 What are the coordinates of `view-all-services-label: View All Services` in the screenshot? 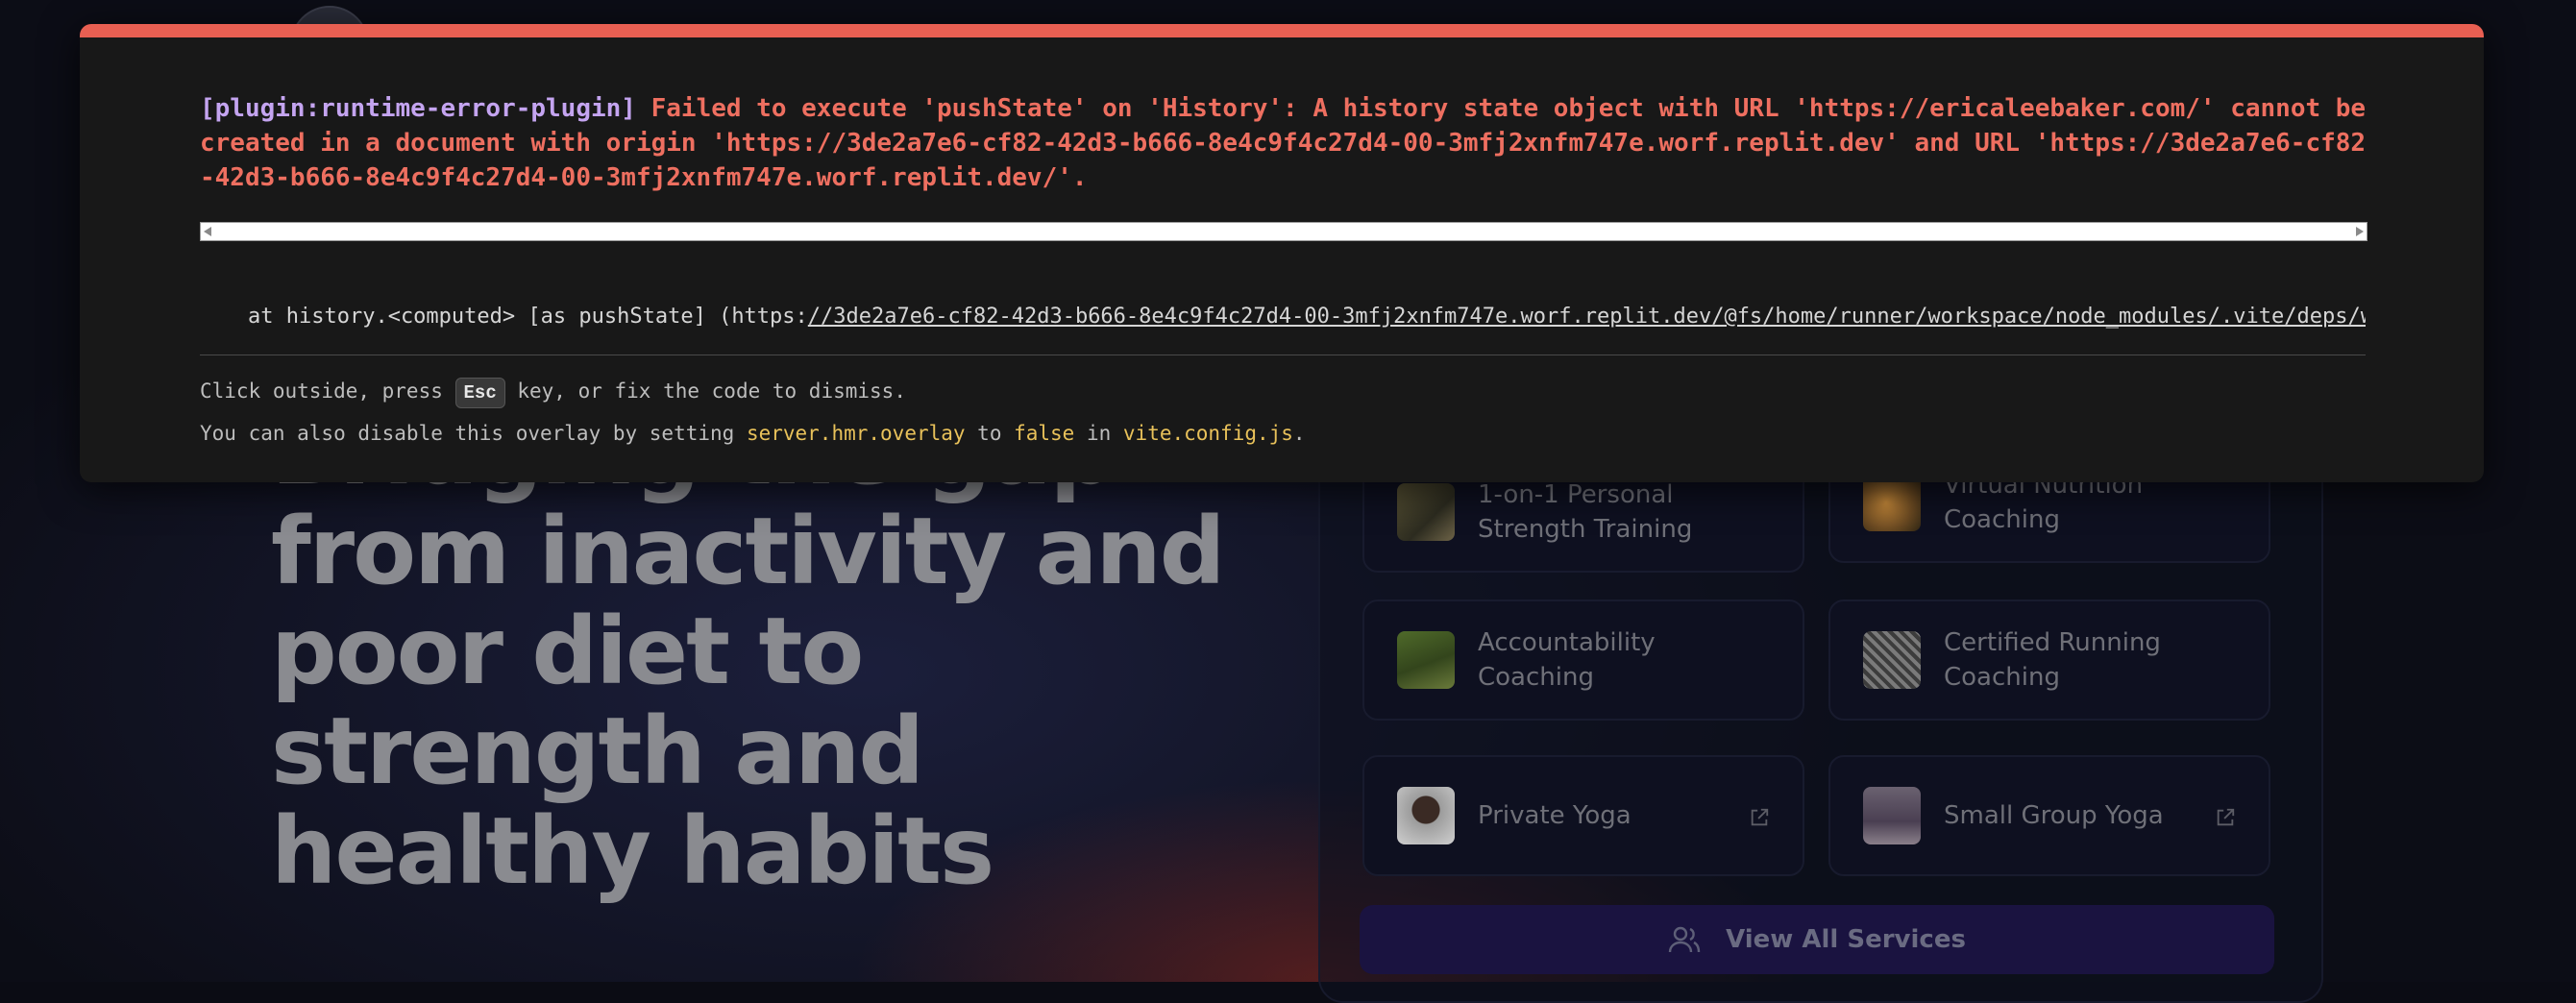 It's located at (1846, 939).